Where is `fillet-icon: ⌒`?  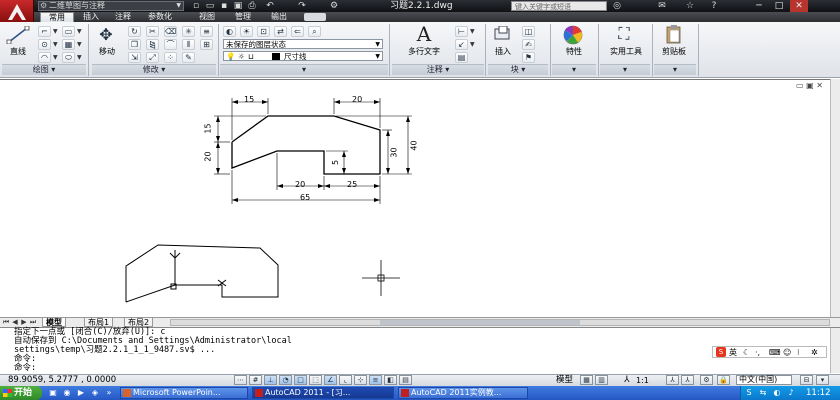
fillet-icon: ⌒ is located at coordinates (170, 44).